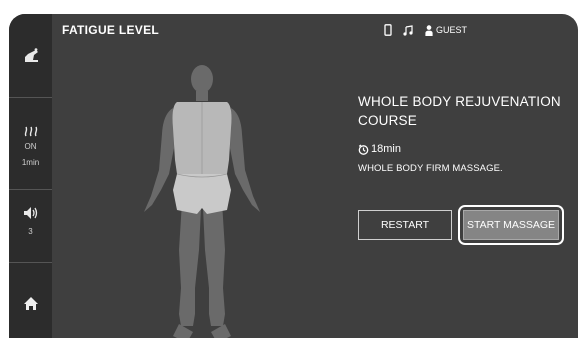  I want to click on page-title: FATIGUE LEVEL, so click(111, 30).